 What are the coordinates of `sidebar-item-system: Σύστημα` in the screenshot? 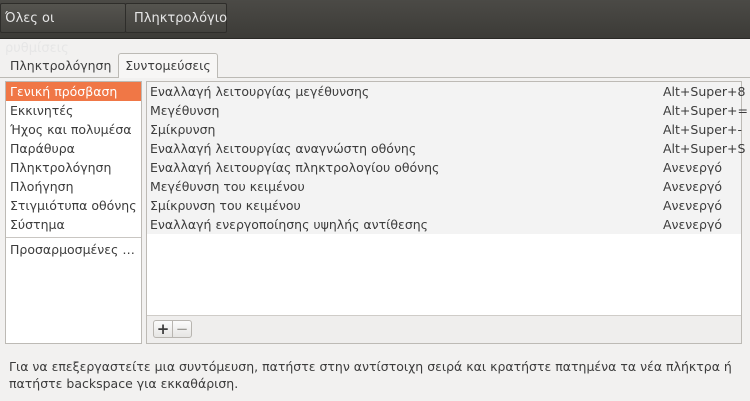 It's located at (73, 224).